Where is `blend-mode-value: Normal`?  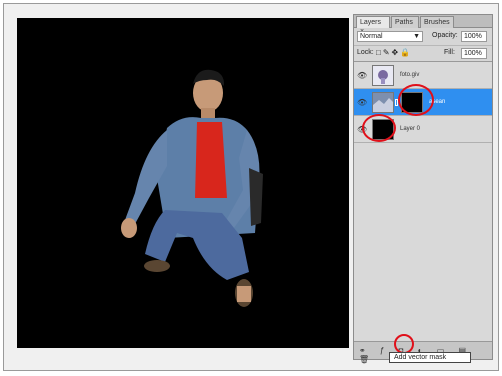 blend-mode-value: Normal is located at coordinates (371, 36).